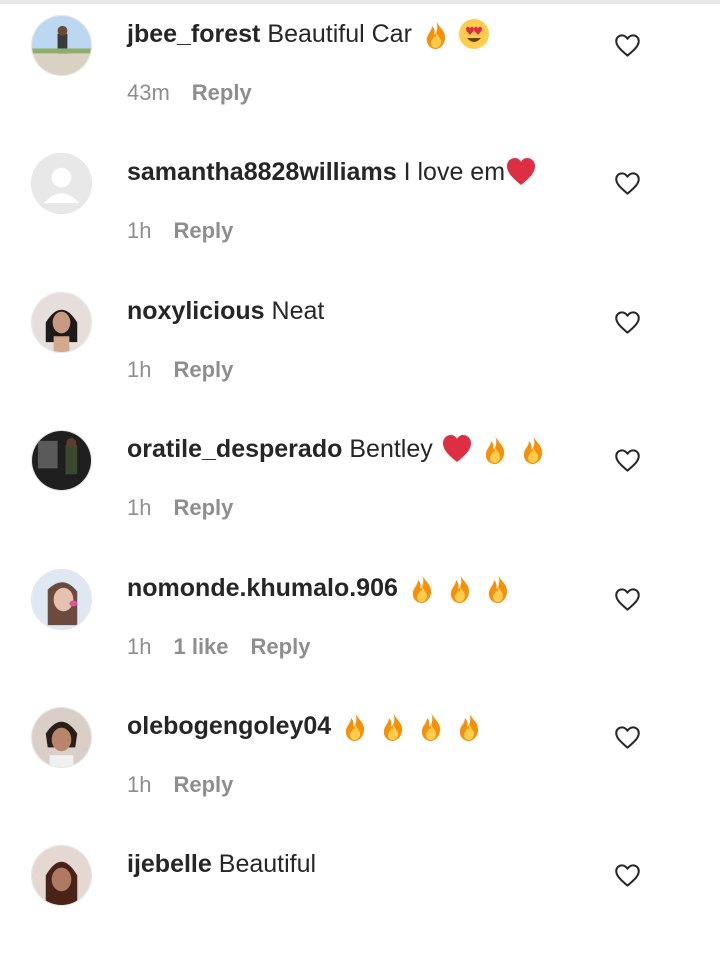 The height and width of the screenshot is (968, 720). I want to click on comment-item: noxylicious Neat 1h Reply, so click(360, 346).